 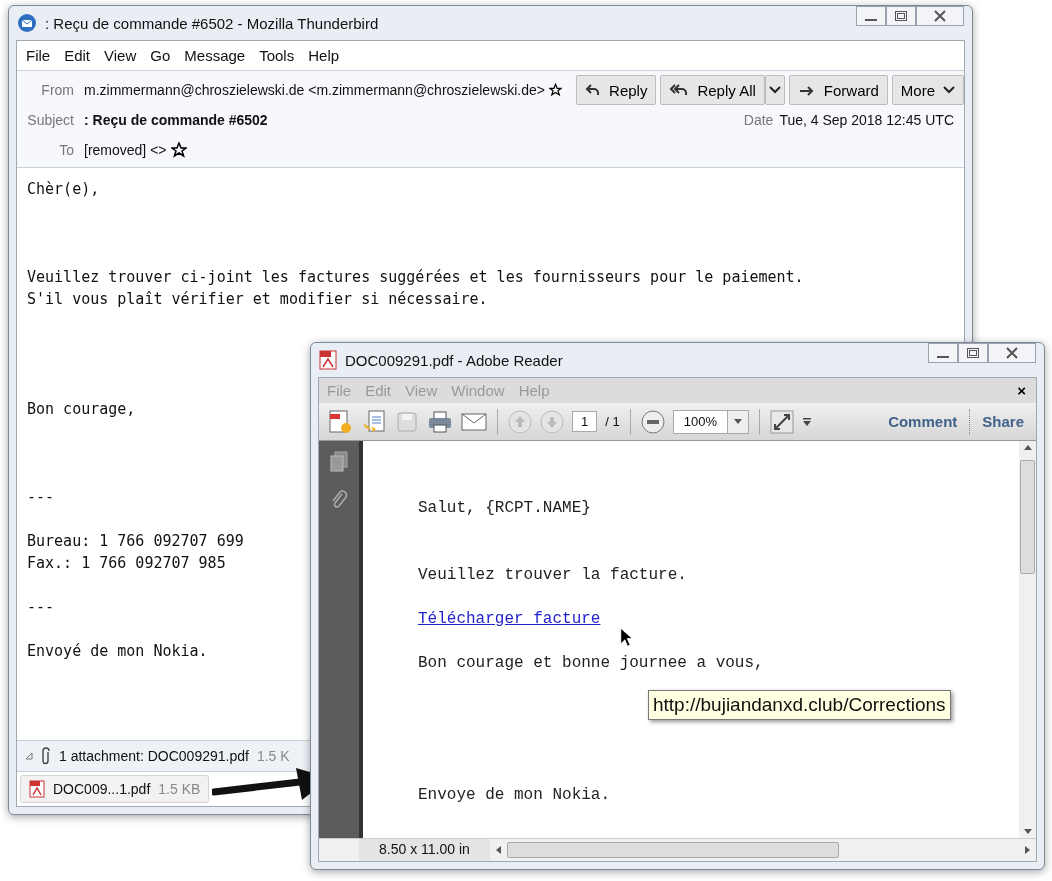 I want to click on menu-item: Go, so click(x=160, y=55).